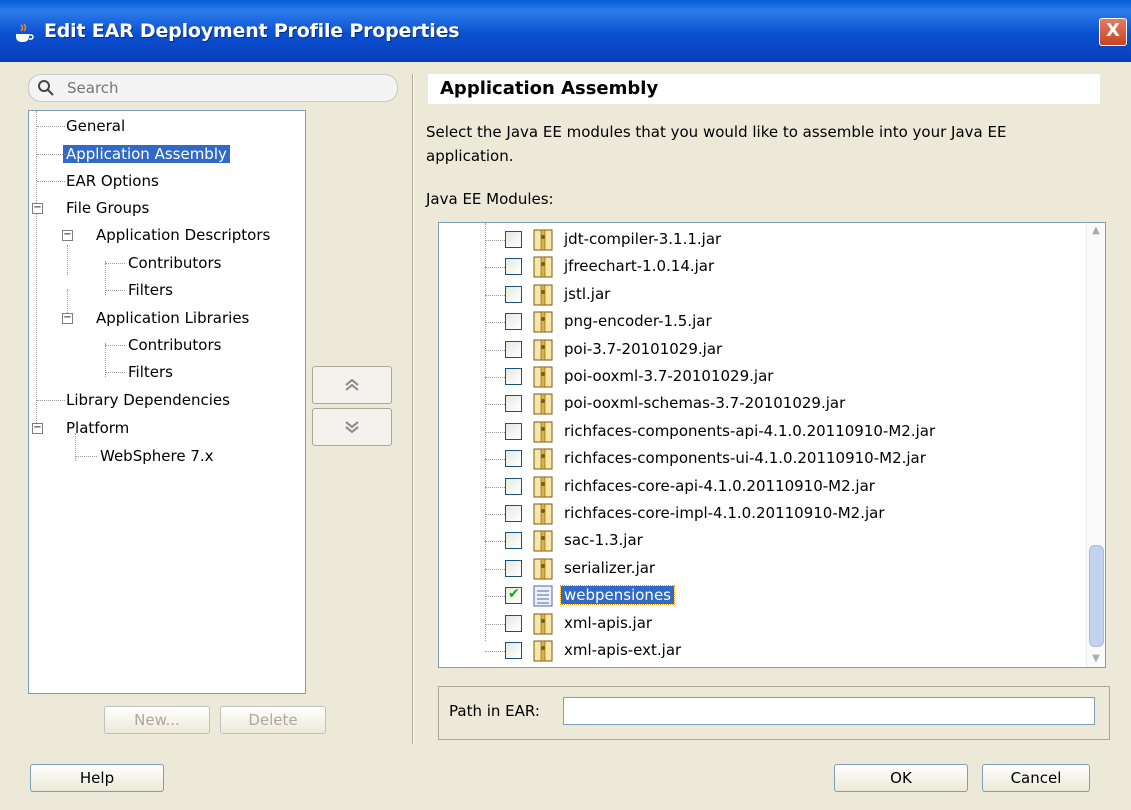  I want to click on path-in-ear-input, so click(829, 711).